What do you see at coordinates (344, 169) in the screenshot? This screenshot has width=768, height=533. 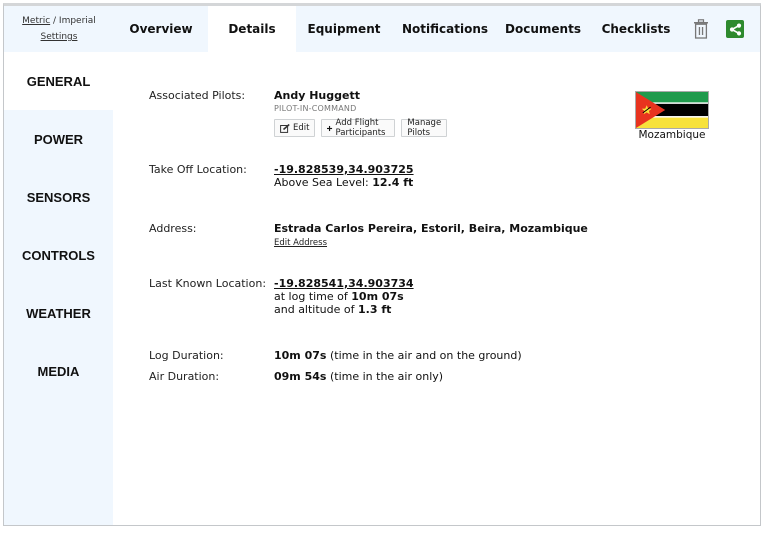 I see `takeoff-coords-link: -19.828539,34.903725` at bounding box center [344, 169].